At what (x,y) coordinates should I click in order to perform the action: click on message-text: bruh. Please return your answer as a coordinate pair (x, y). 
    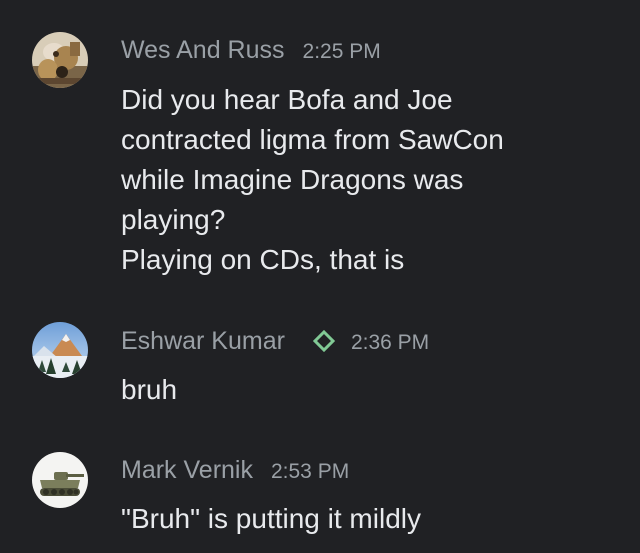
    Looking at the image, I should click on (371, 390).